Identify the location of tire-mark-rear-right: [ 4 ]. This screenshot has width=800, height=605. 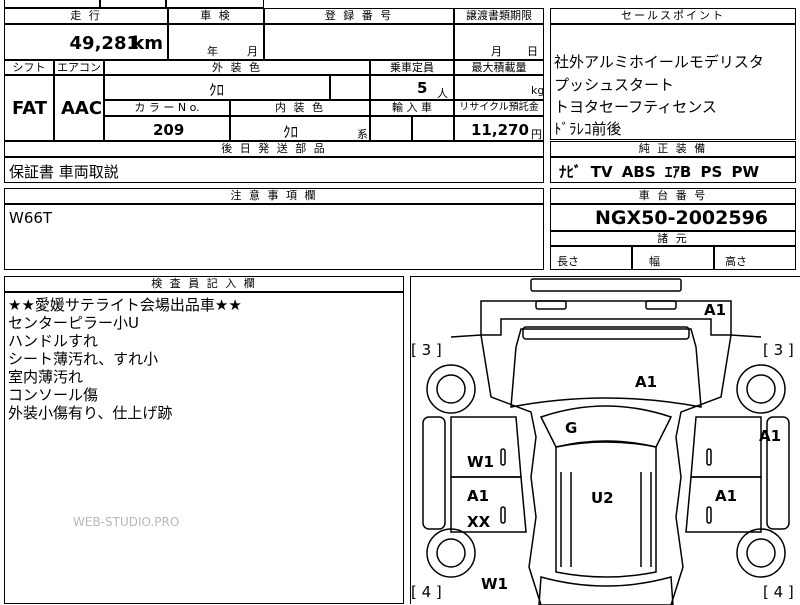
(778, 592).